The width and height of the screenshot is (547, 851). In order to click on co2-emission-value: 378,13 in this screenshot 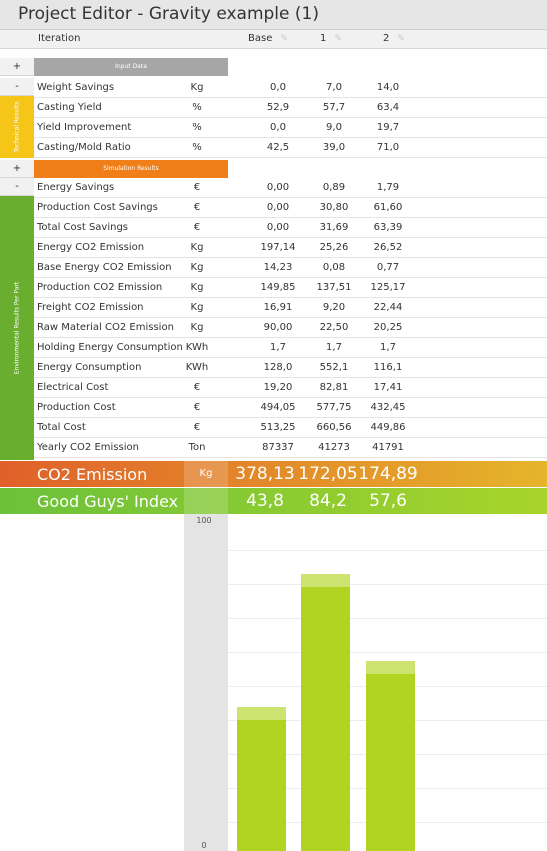, I will do `click(265, 474)`.